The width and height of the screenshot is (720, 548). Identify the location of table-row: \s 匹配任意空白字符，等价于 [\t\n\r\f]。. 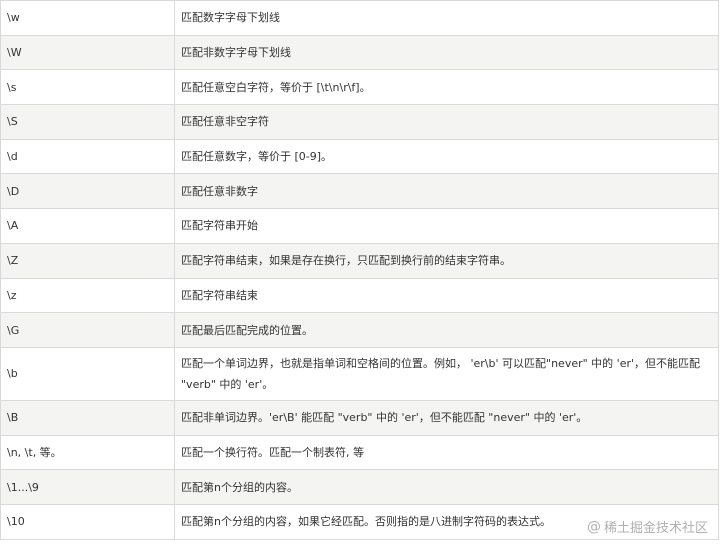
(359, 87).